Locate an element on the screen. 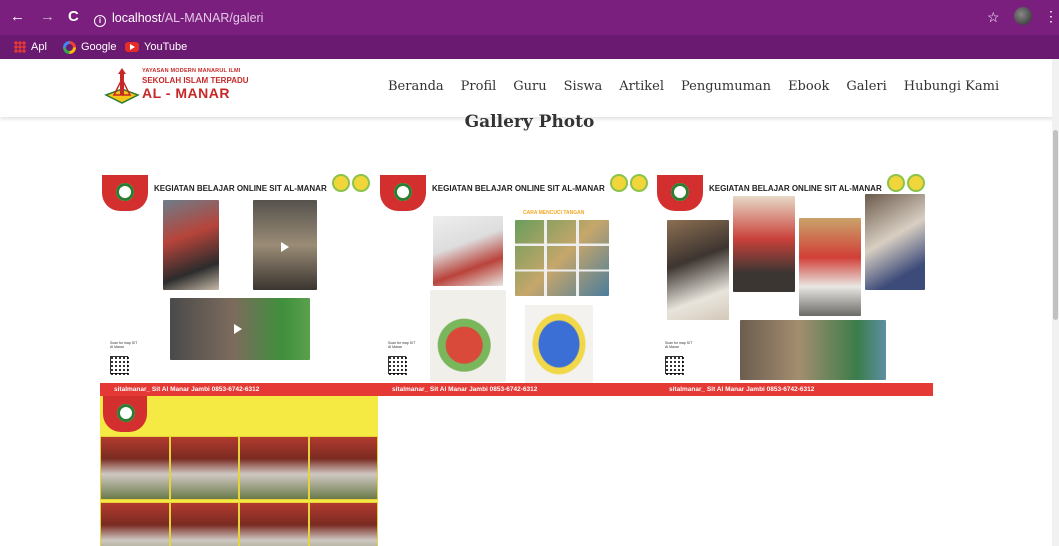  info-icon: i is located at coordinates (100, 21).